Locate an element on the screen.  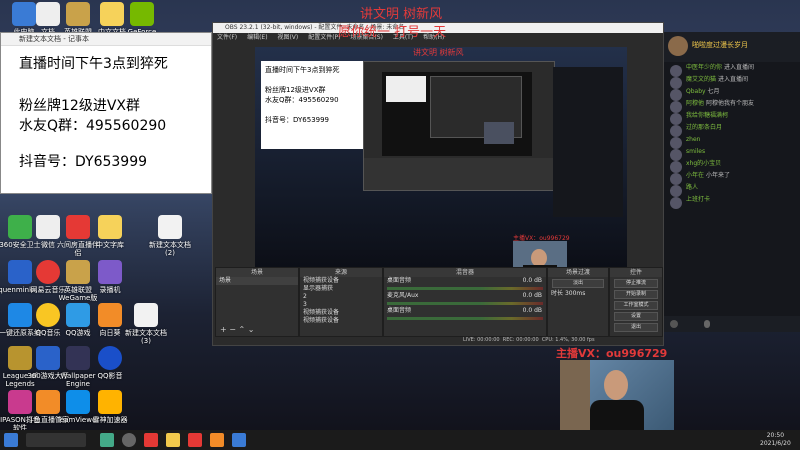
transition-duration: 时长 300ms is located at coordinates (578, 294).